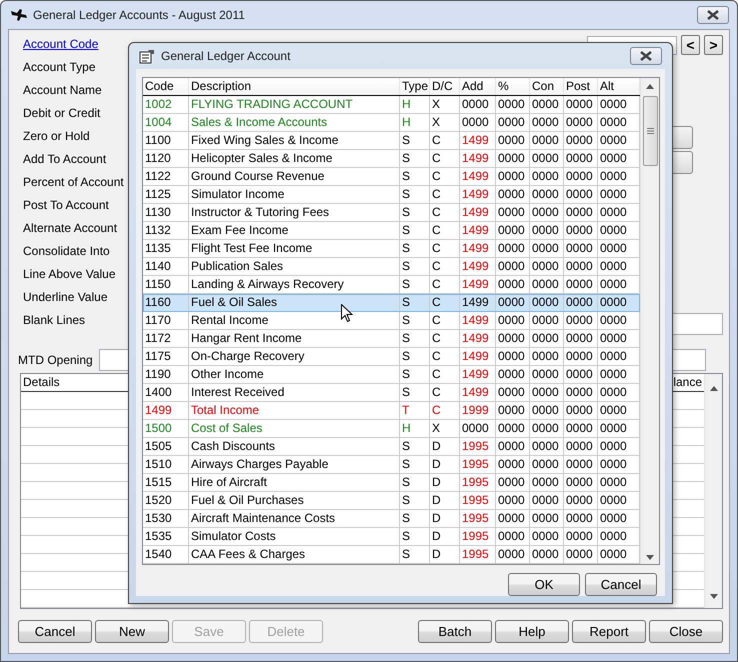 The image size is (738, 662). I want to click on field-label: Consolidate Into, so click(67, 251).